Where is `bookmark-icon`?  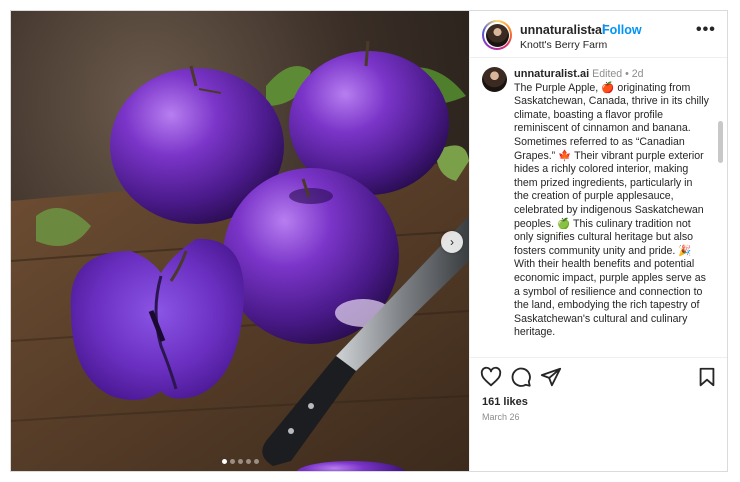 bookmark-icon is located at coordinates (707, 377).